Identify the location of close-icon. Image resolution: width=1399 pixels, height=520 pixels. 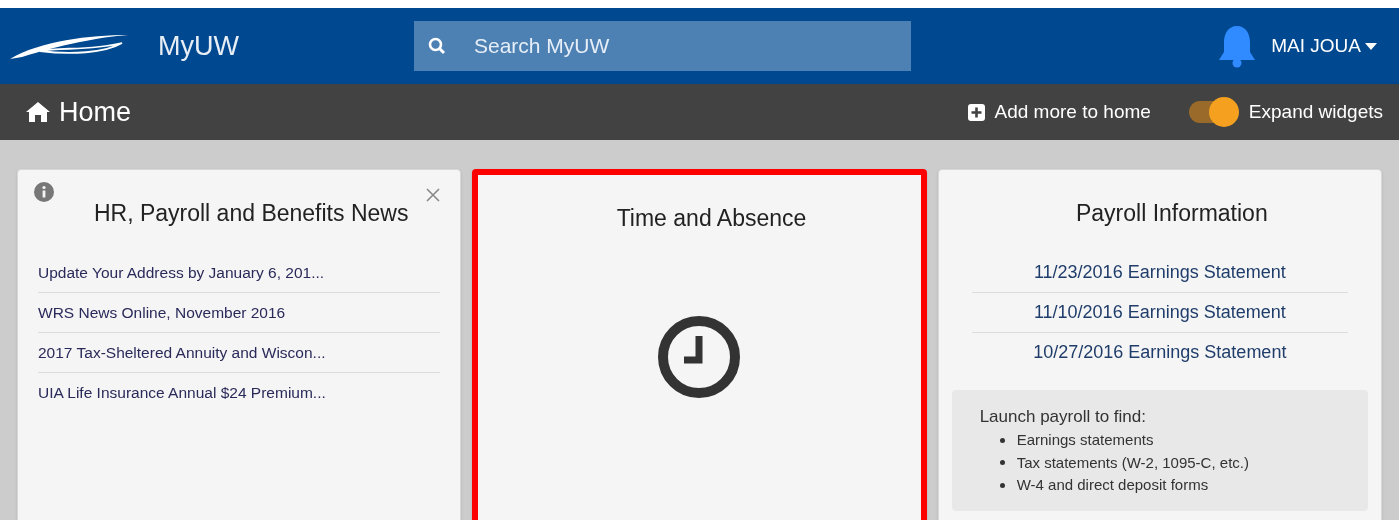
(433, 195).